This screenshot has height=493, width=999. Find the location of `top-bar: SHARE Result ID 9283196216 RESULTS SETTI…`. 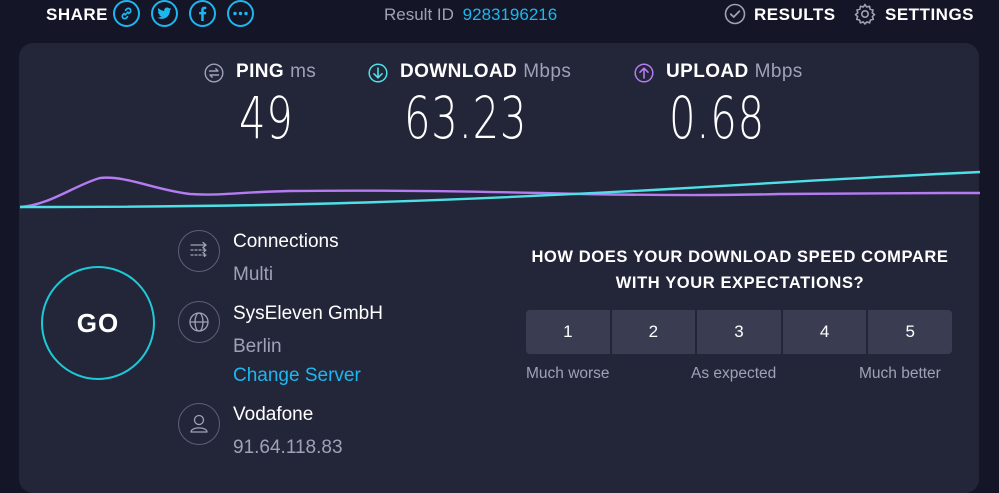

top-bar: SHARE Result ID 9283196216 RESULTS SETTI… is located at coordinates (499, 17).